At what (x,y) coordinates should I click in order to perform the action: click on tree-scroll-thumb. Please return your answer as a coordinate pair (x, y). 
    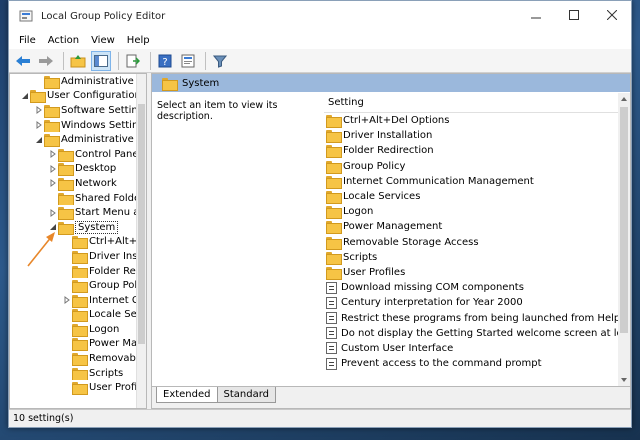
    Looking at the image, I should click on (141, 224).